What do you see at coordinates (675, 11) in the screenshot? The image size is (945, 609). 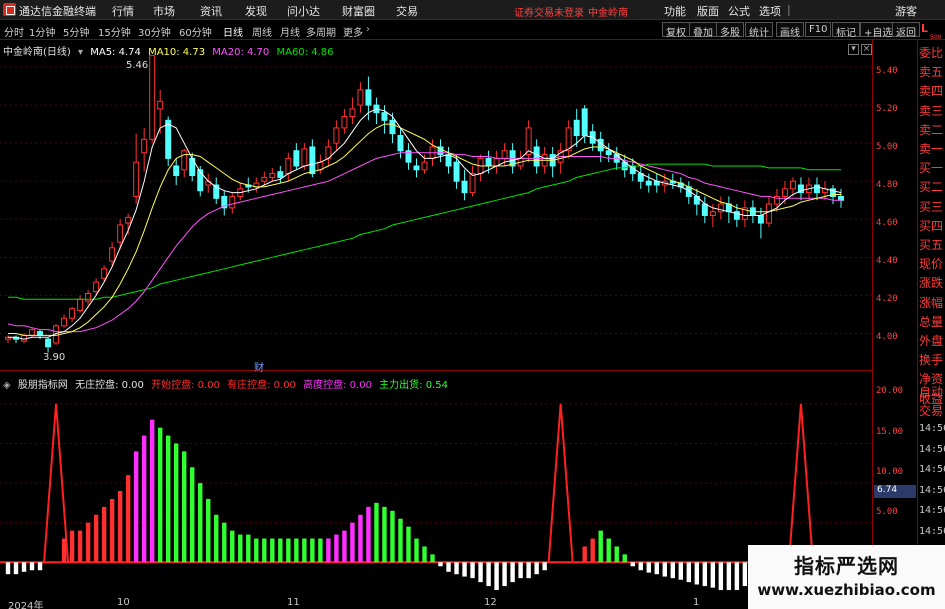 I see `menu-function: 功能` at bounding box center [675, 11].